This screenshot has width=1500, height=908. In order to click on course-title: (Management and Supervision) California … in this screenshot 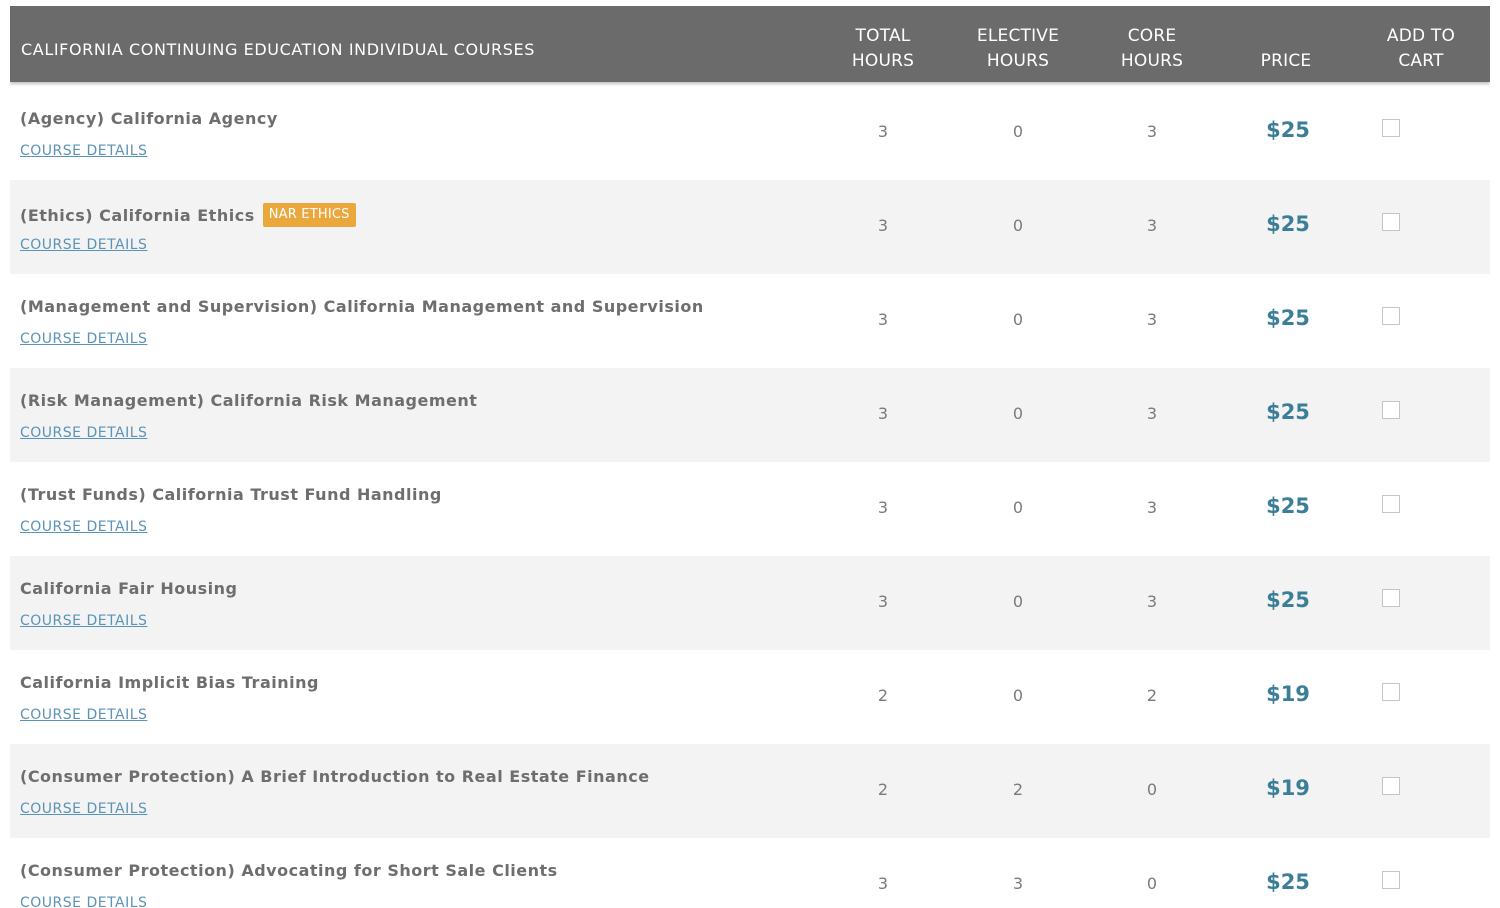, I will do `click(362, 306)`.